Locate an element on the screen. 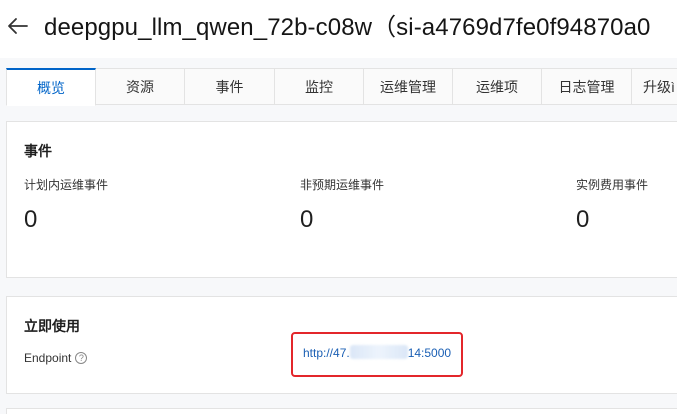 The image size is (677, 414). stat-value-unexpected: 0 is located at coordinates (307, 219).